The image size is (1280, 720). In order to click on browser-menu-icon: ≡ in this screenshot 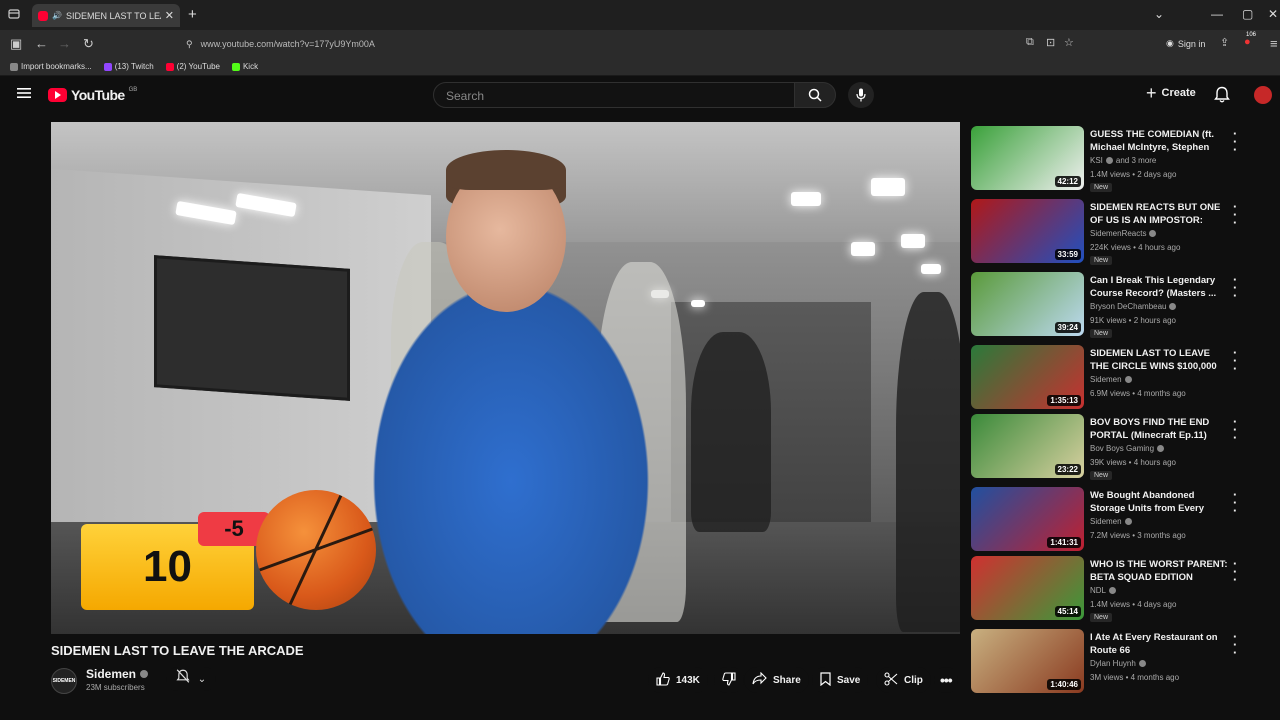, I will do `click(1274, 43)`.